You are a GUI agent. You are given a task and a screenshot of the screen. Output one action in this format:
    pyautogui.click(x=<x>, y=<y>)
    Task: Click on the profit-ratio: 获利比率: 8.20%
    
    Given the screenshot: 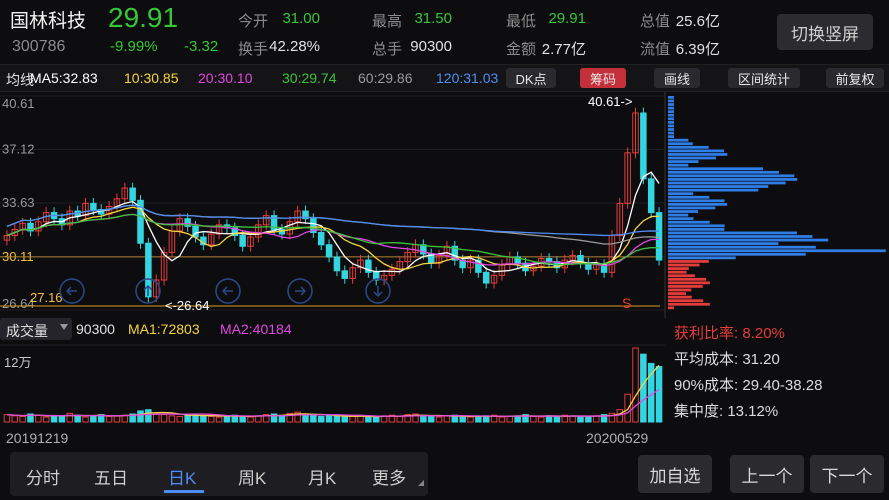 What is the action you would take?
    pyautogui.click(x=729, y=332)
    